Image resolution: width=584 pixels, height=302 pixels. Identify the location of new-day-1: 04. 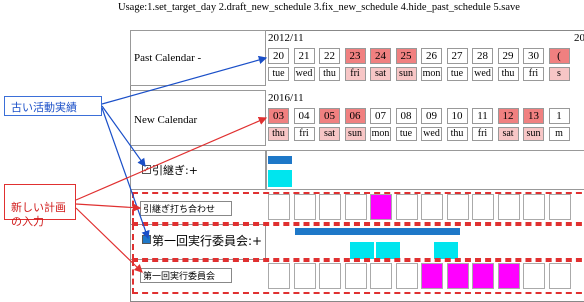
(304, 116).